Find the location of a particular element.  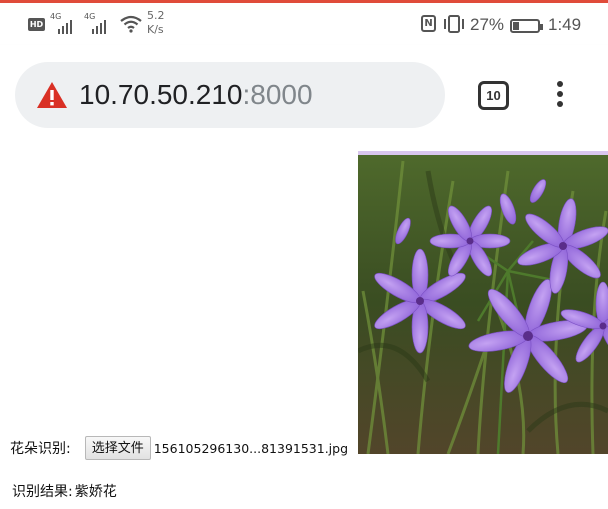

battery-percent: 27% is located at coordinates (487, 24).